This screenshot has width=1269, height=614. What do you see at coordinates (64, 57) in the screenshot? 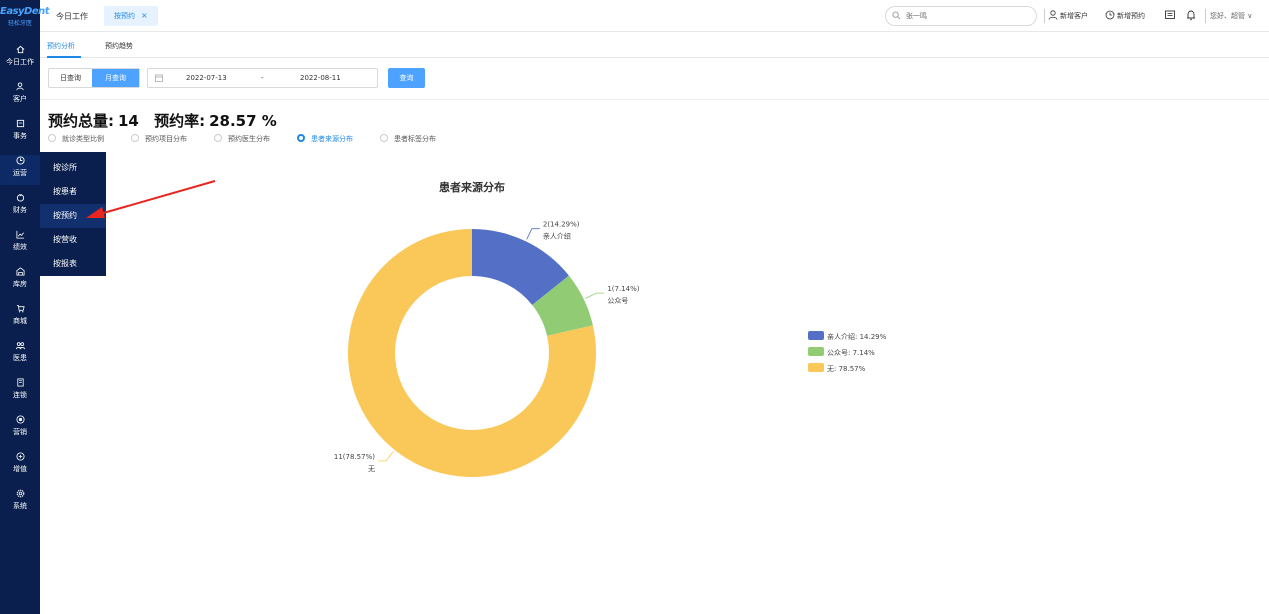
I see `active-subtab-indicator` at bounding box center [64, 57].